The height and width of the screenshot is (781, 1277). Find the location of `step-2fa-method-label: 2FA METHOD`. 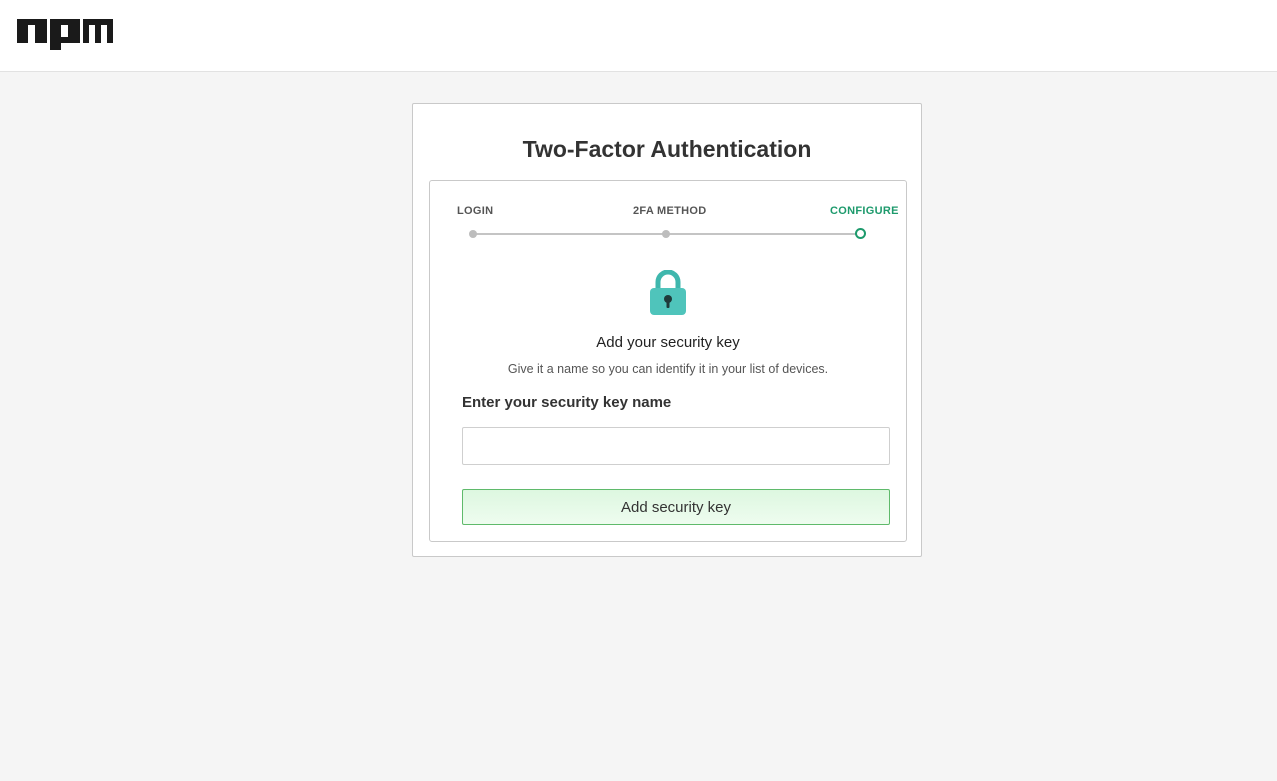

step-2fa-method-label: 2FA METHOD is located at coordinates (670, 211).